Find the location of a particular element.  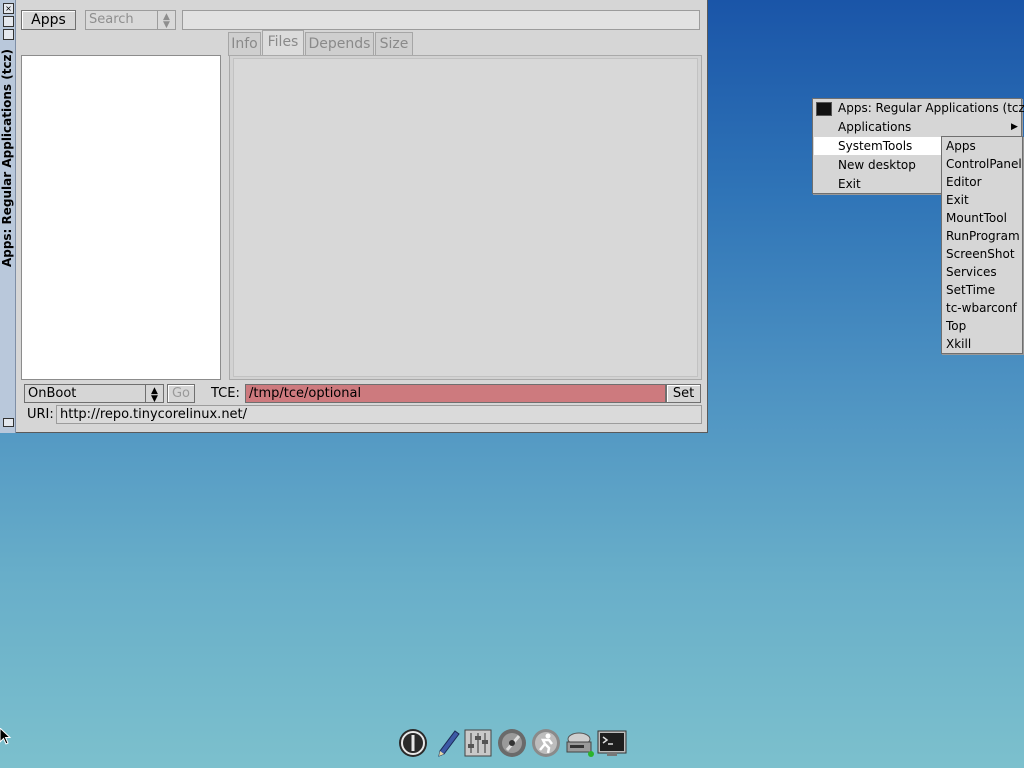

tce-path-field: /tmp/tce/optional is located at coordinates (455, 393).